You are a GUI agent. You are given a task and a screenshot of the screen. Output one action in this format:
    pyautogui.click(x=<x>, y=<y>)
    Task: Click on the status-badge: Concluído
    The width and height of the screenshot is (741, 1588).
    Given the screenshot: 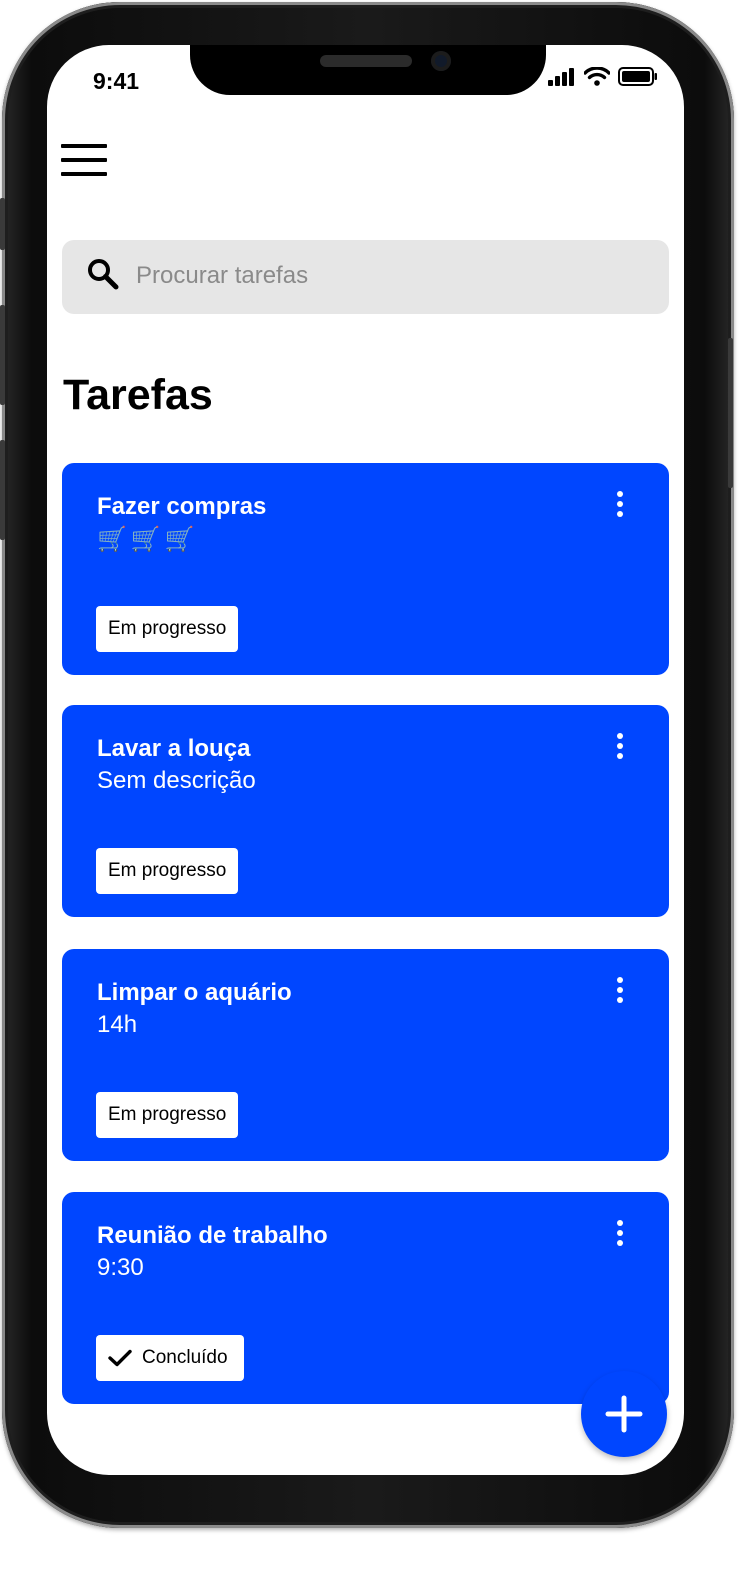 What is the action you would take?
    pyautogui.click(x=170, y=1358)
    